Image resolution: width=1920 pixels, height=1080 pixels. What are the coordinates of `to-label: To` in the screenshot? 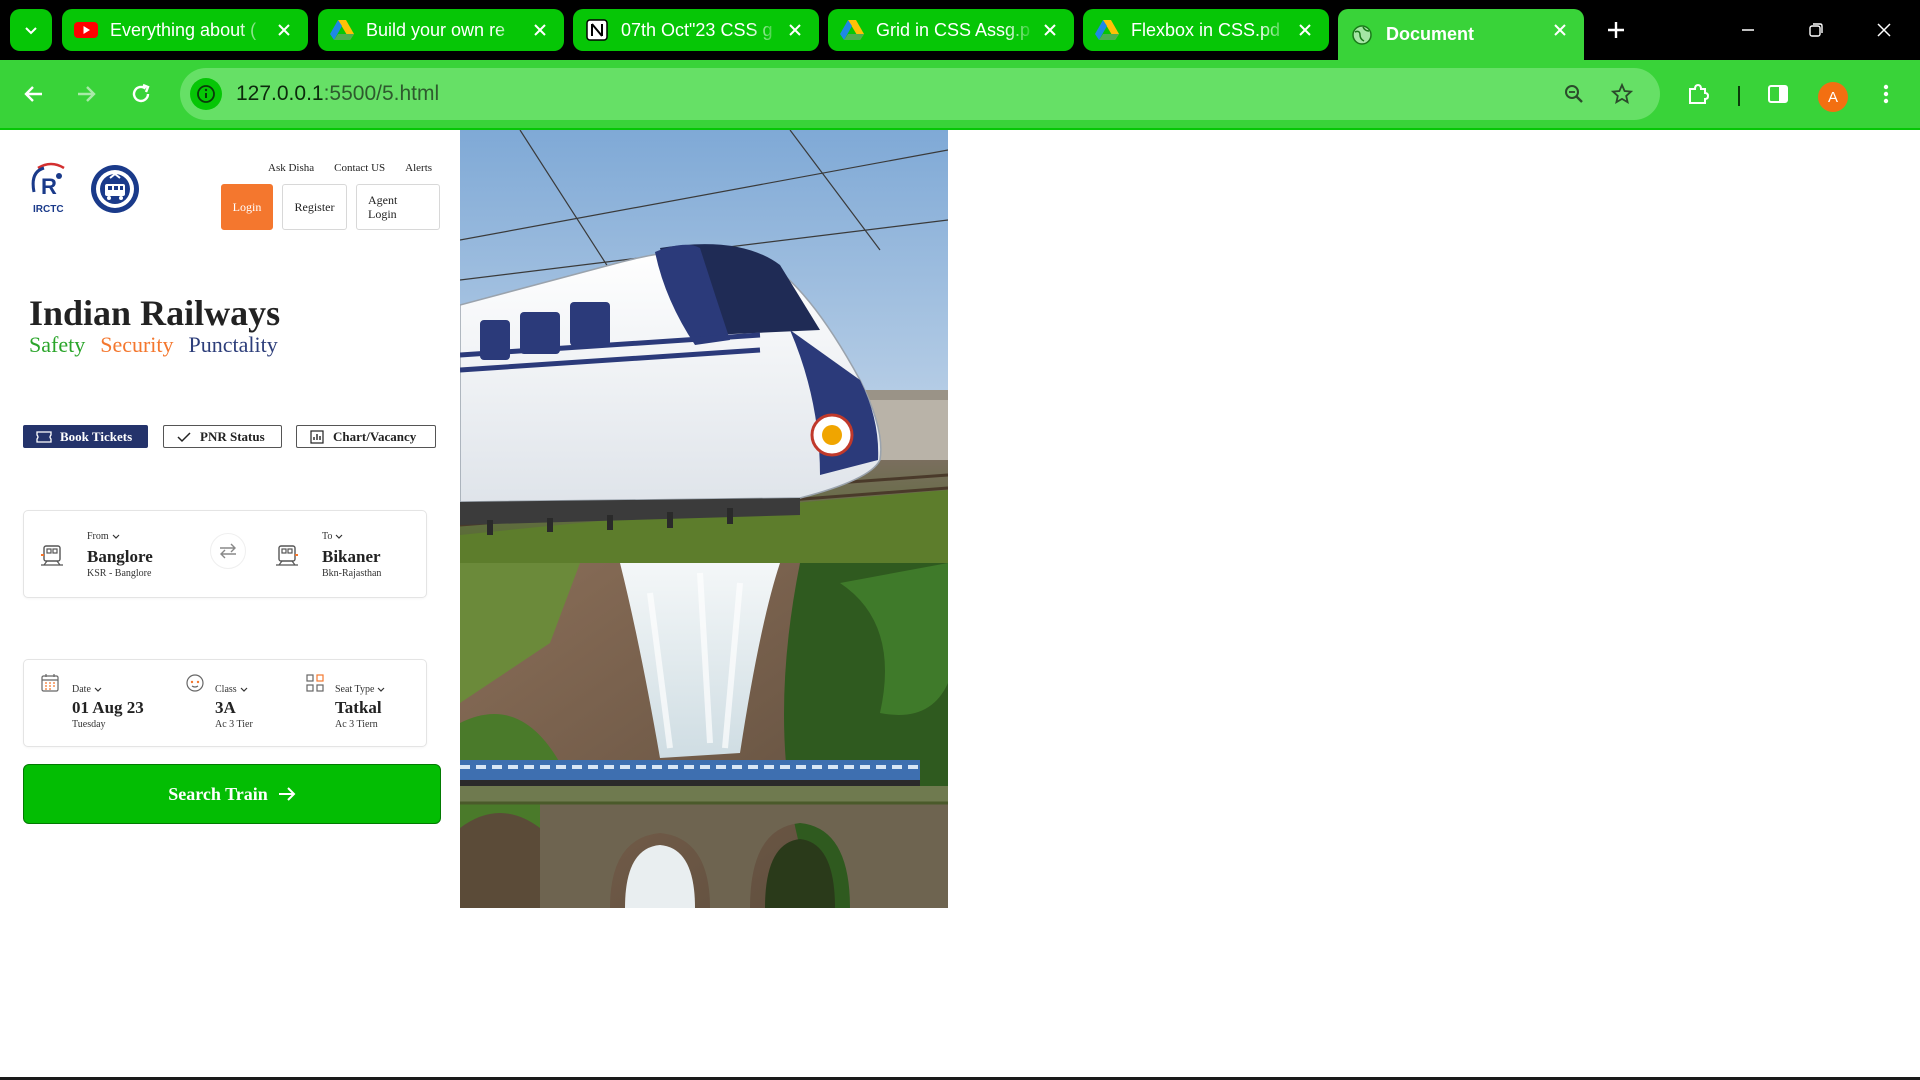 It's located at (332, 536).